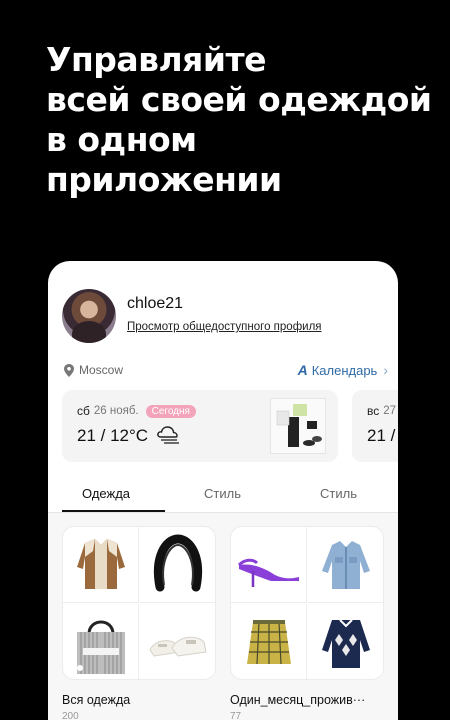  What do you see at coordinates (239, 99) in the screenshot?
I see `headline-line: всей своей одеждой` at bounding box center [239, 99].